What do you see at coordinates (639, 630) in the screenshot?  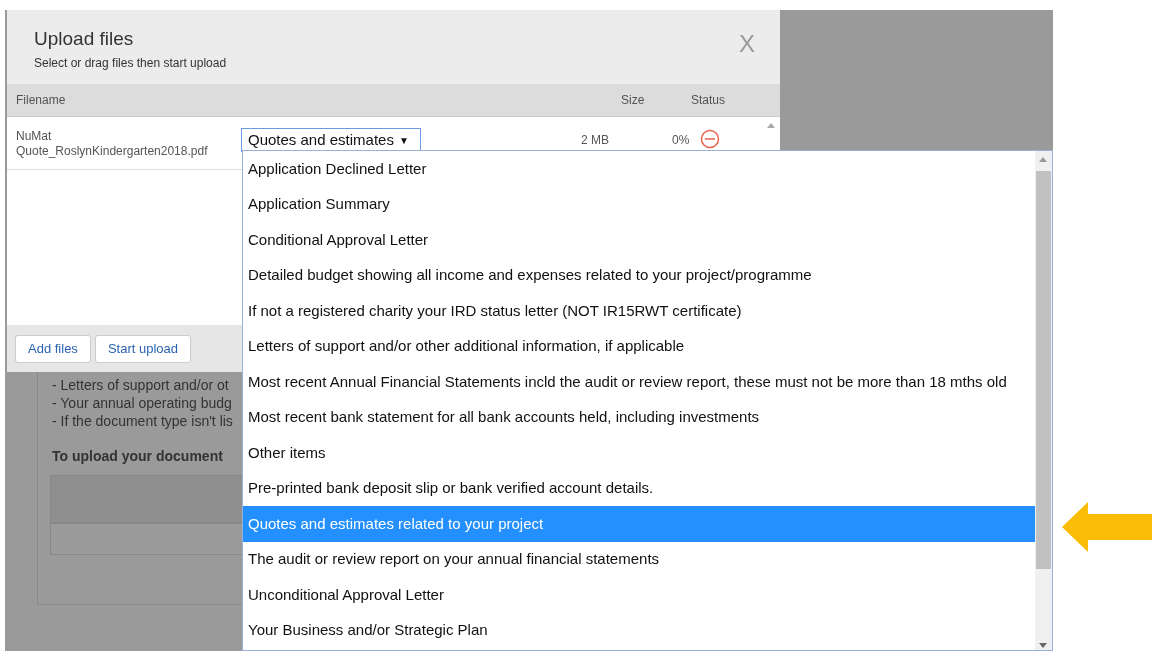 I see `dropdown-option: Your Business and/or Strategic Plan` at bounding box center [639, 630].